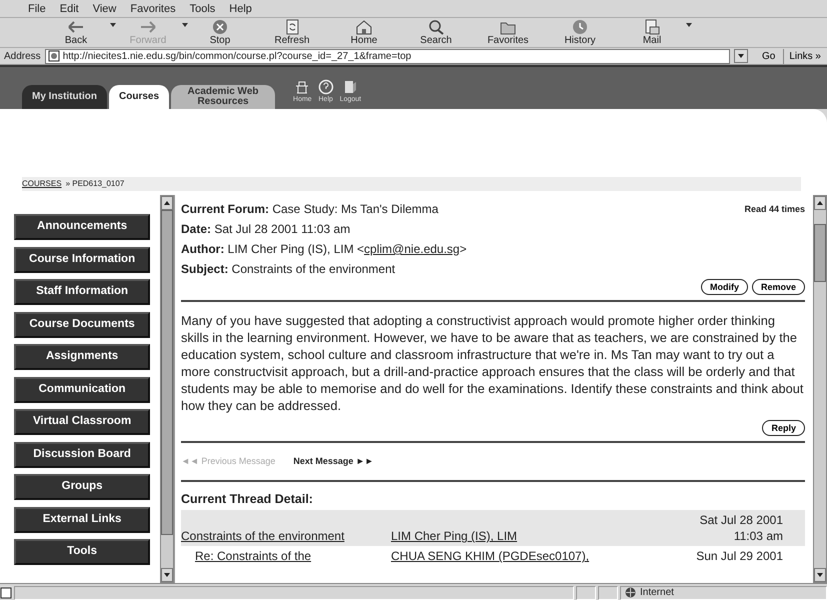  I want to click on back-arrow-icon, so click(76, 27).